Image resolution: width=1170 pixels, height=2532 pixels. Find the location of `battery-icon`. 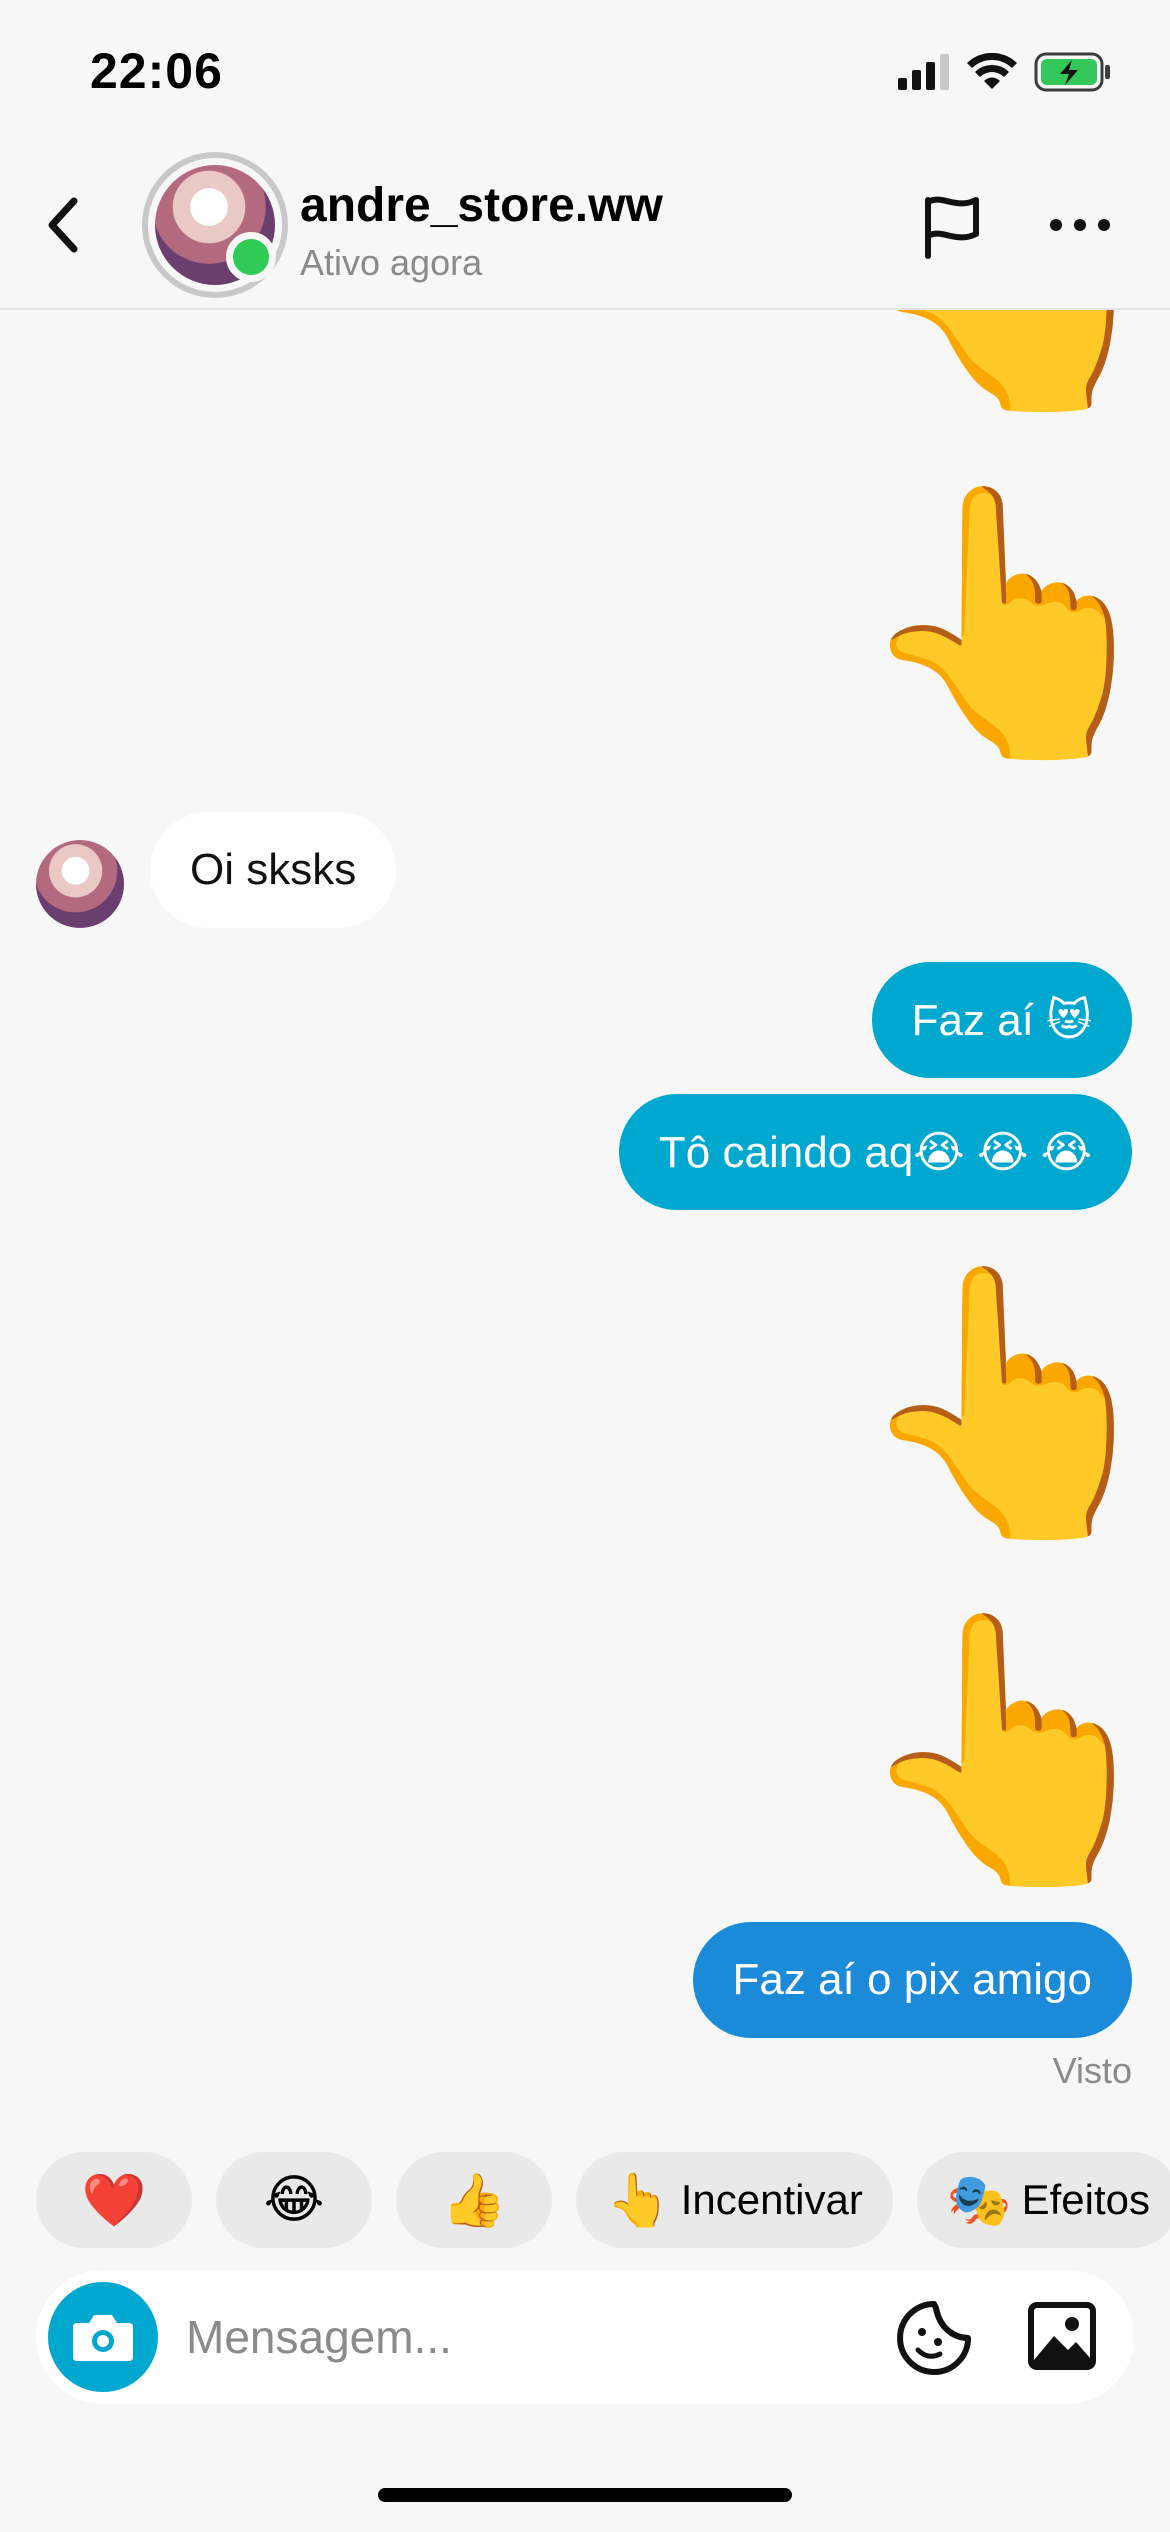

battery-icon is located at coordinates (1072, 72).